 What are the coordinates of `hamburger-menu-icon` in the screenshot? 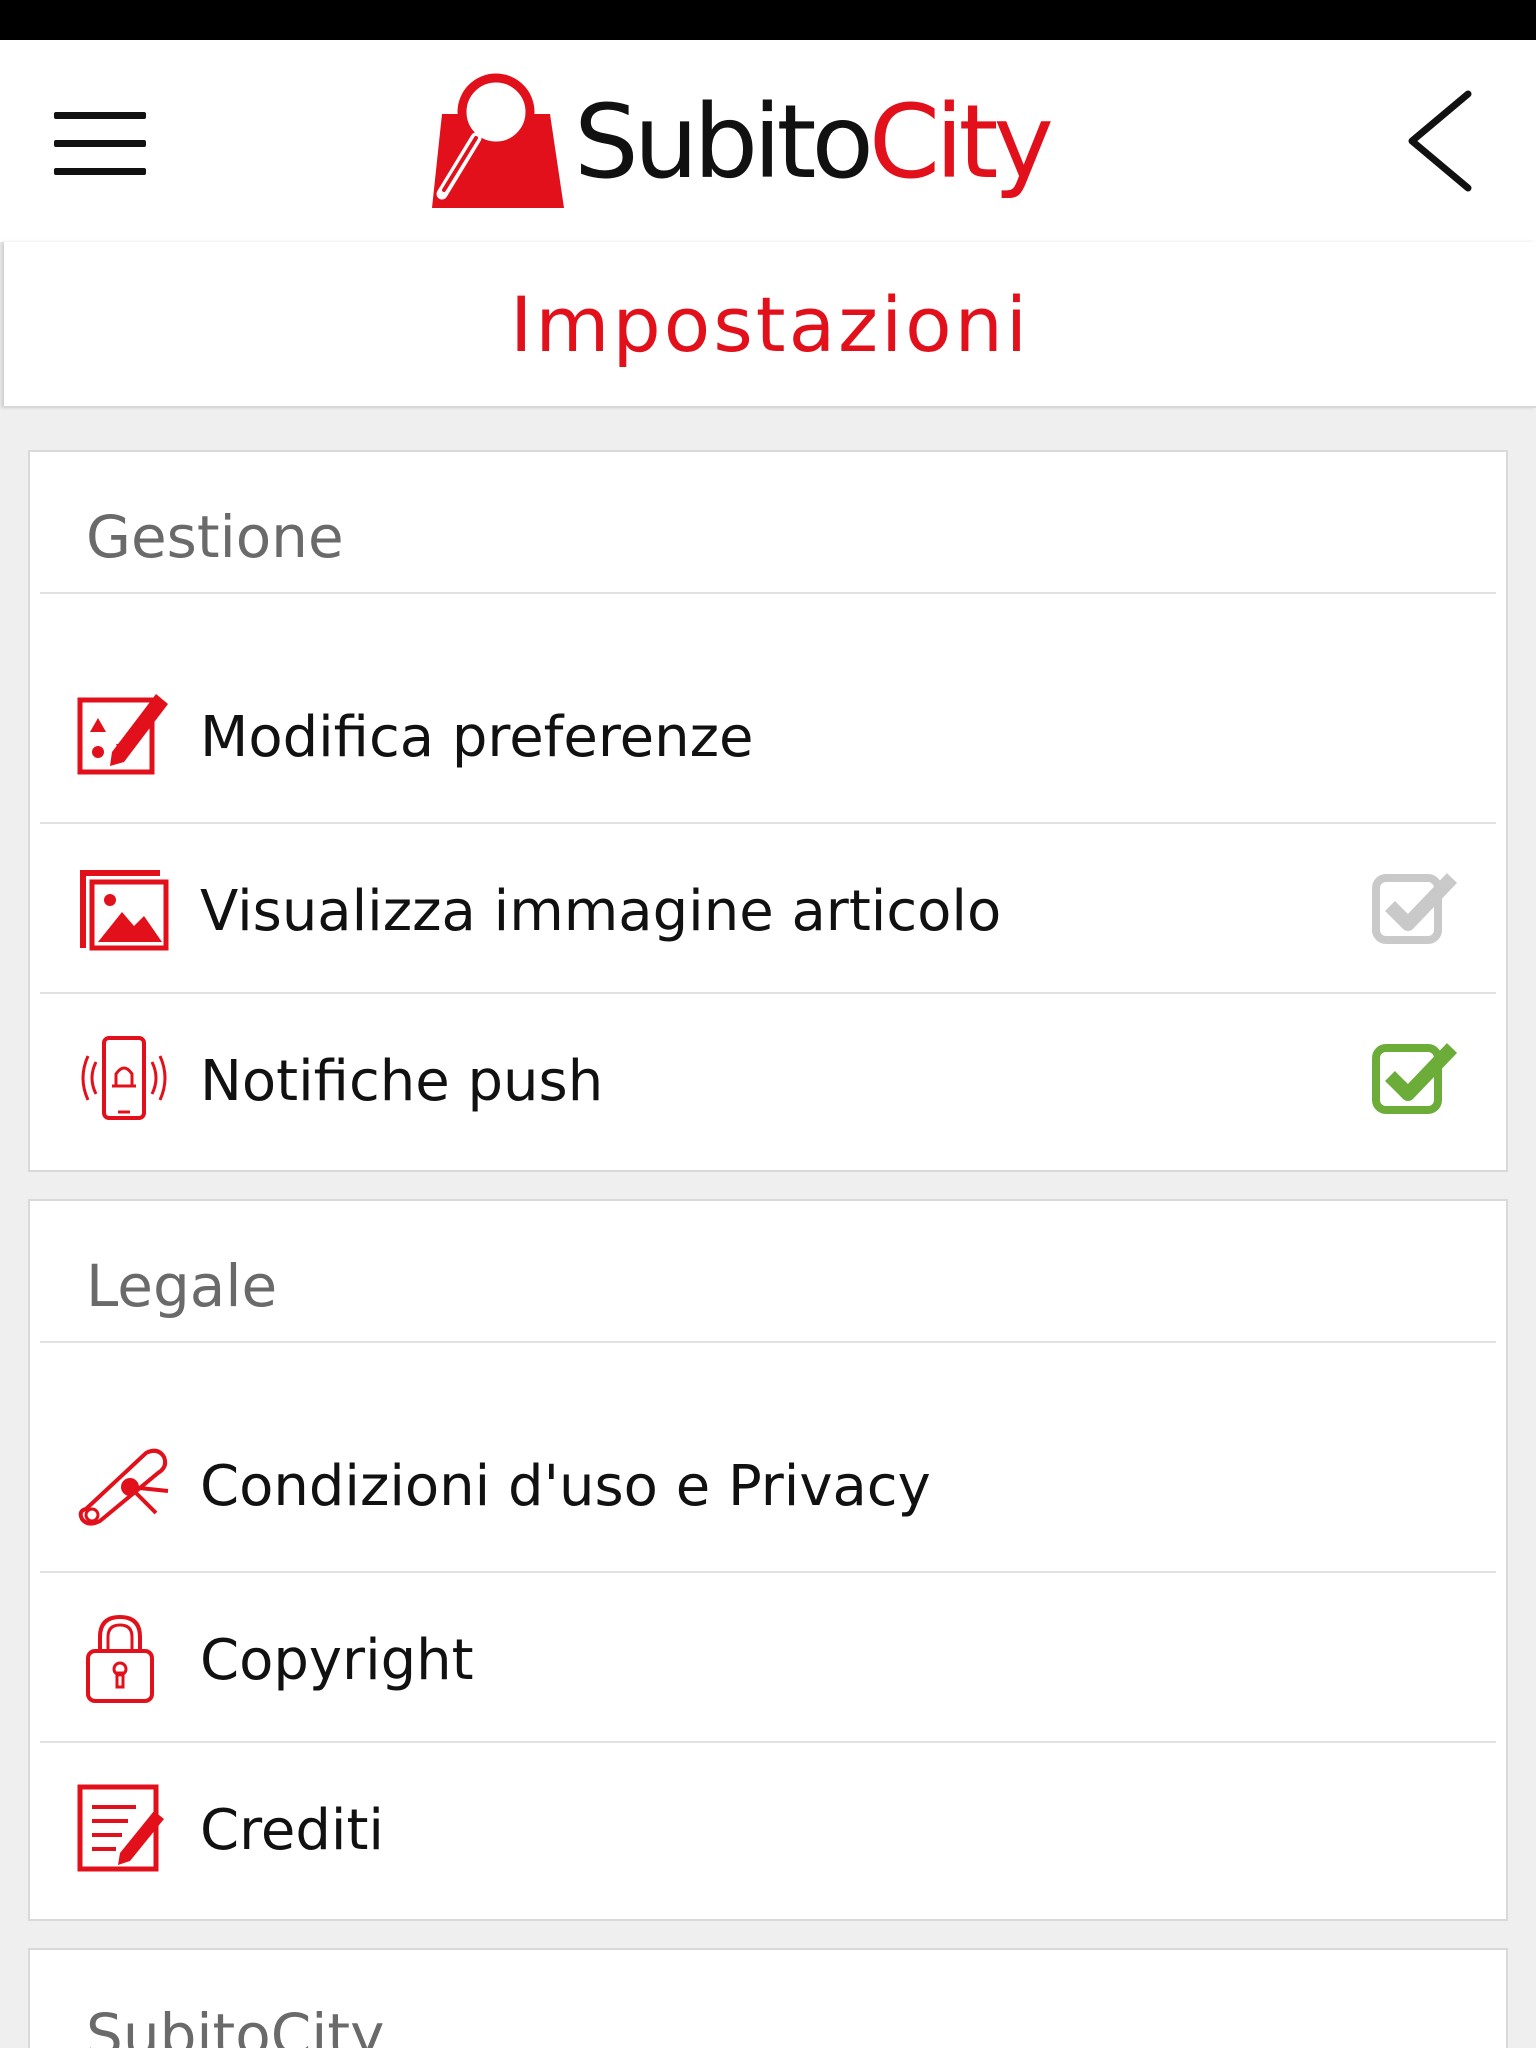 It's located at (100, 144).